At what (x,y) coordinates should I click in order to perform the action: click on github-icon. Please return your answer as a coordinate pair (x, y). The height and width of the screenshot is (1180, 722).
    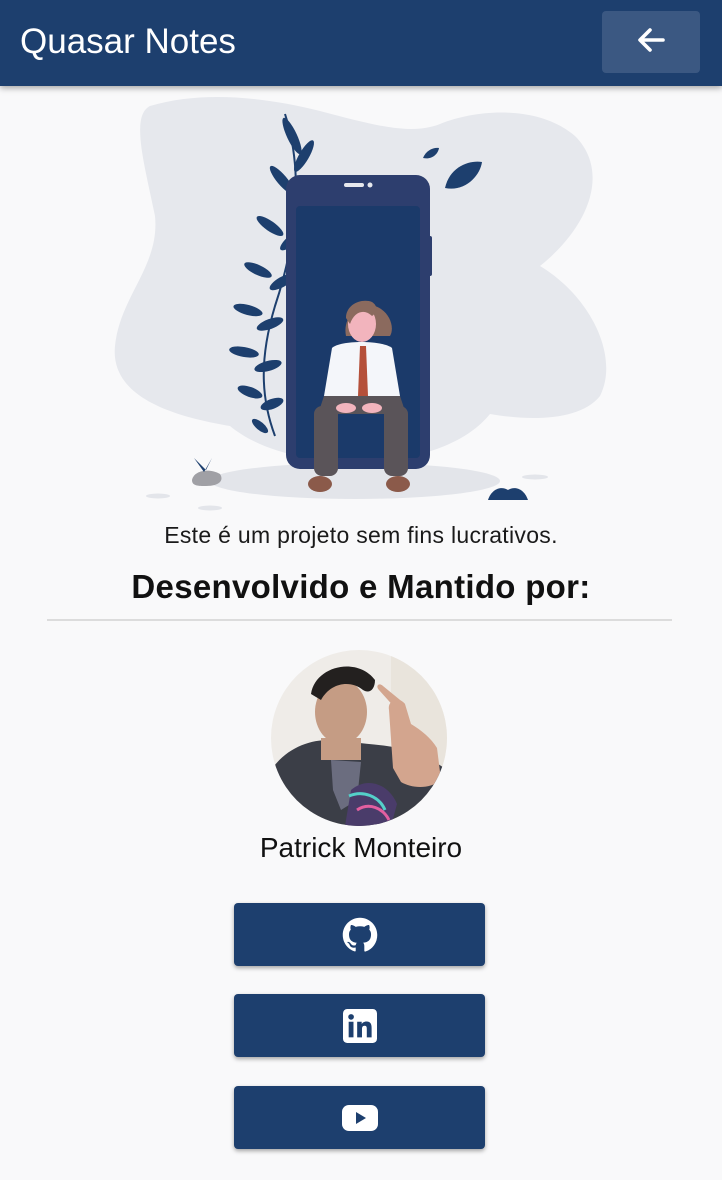
    Looking at the image, I should click on (360, 935).